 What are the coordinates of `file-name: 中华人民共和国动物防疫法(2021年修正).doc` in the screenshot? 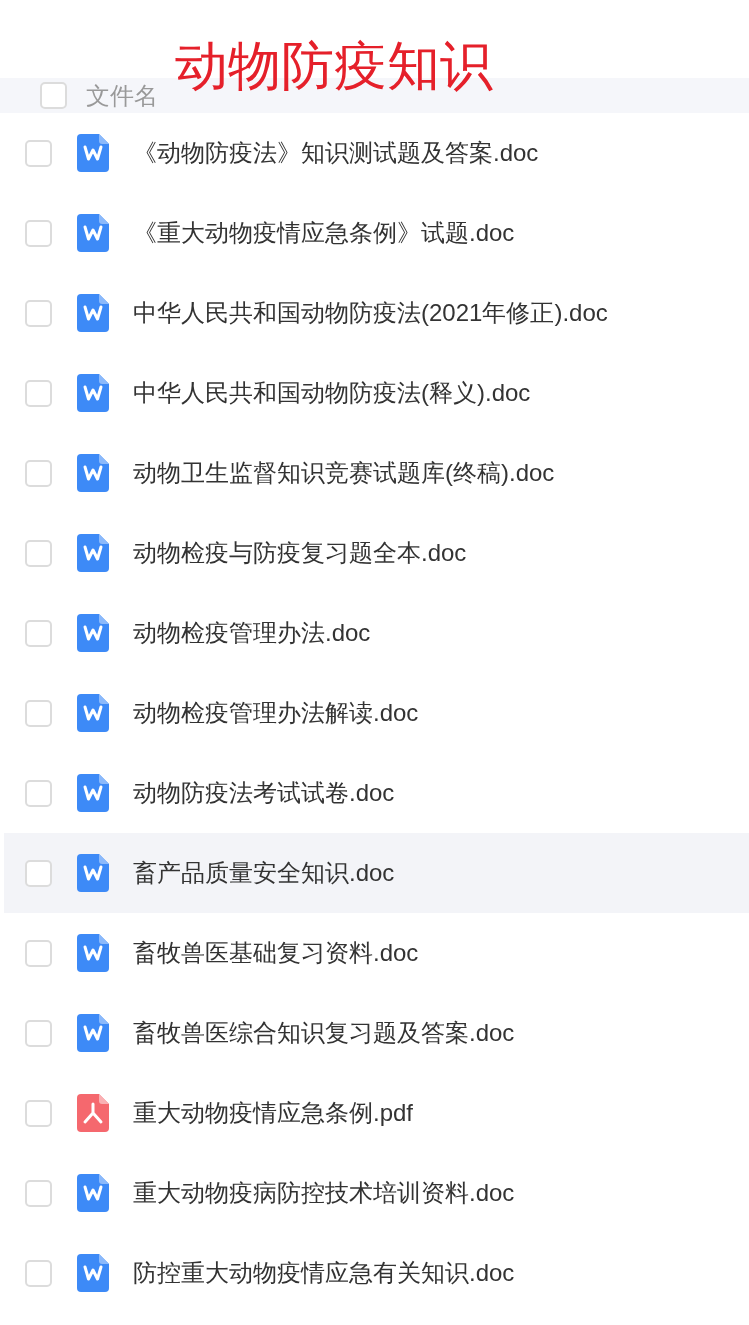 It's located at (370, 313).